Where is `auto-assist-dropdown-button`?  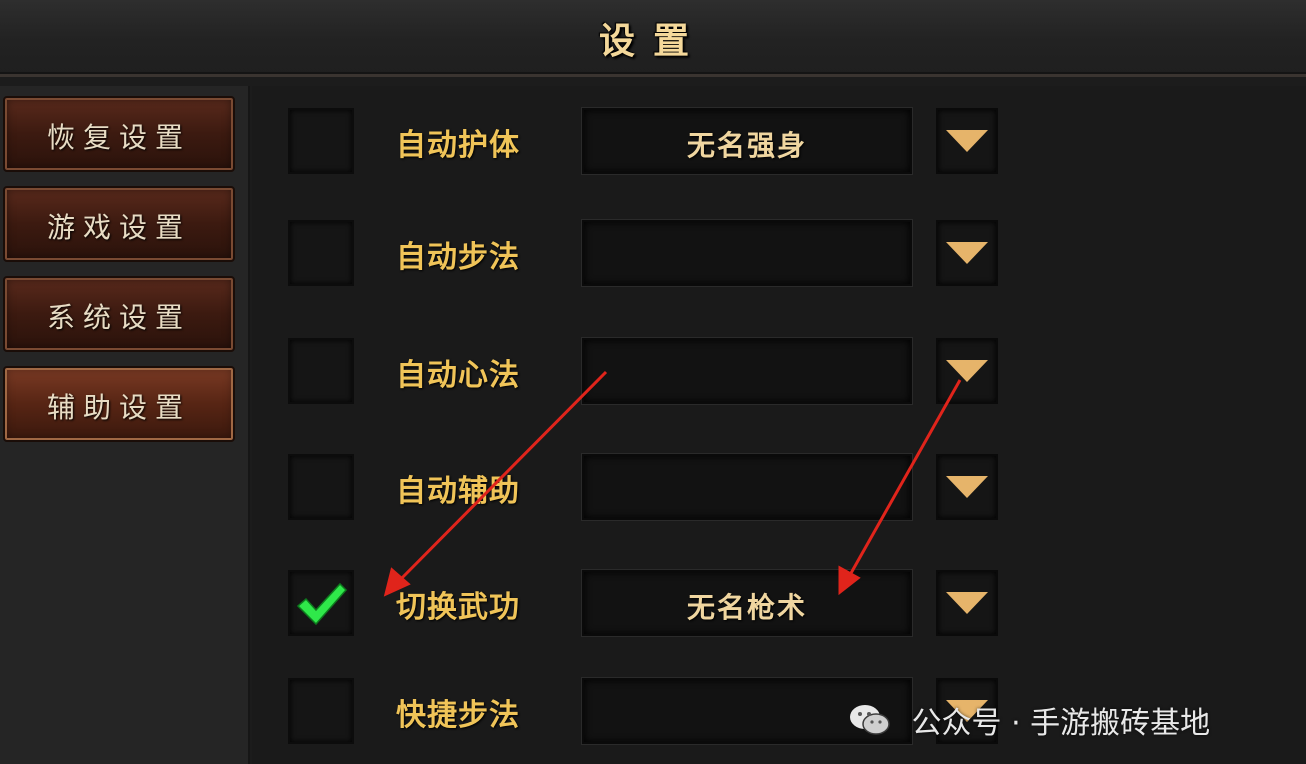 auto-assist-dropdown-button is located at coordinates (967, 487).